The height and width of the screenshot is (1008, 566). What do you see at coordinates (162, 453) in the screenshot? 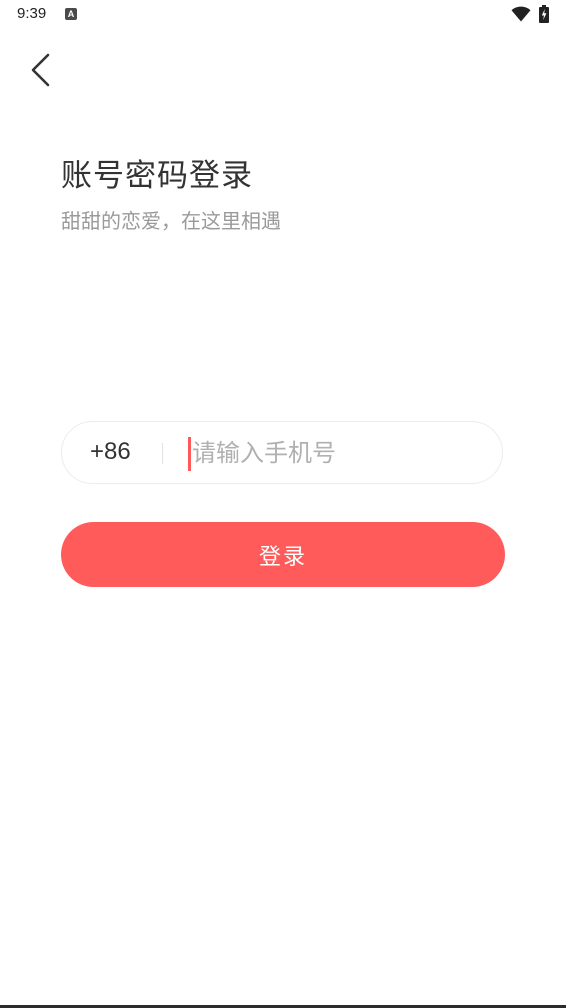
I see `field-divider` at bounding box center [162, 453].